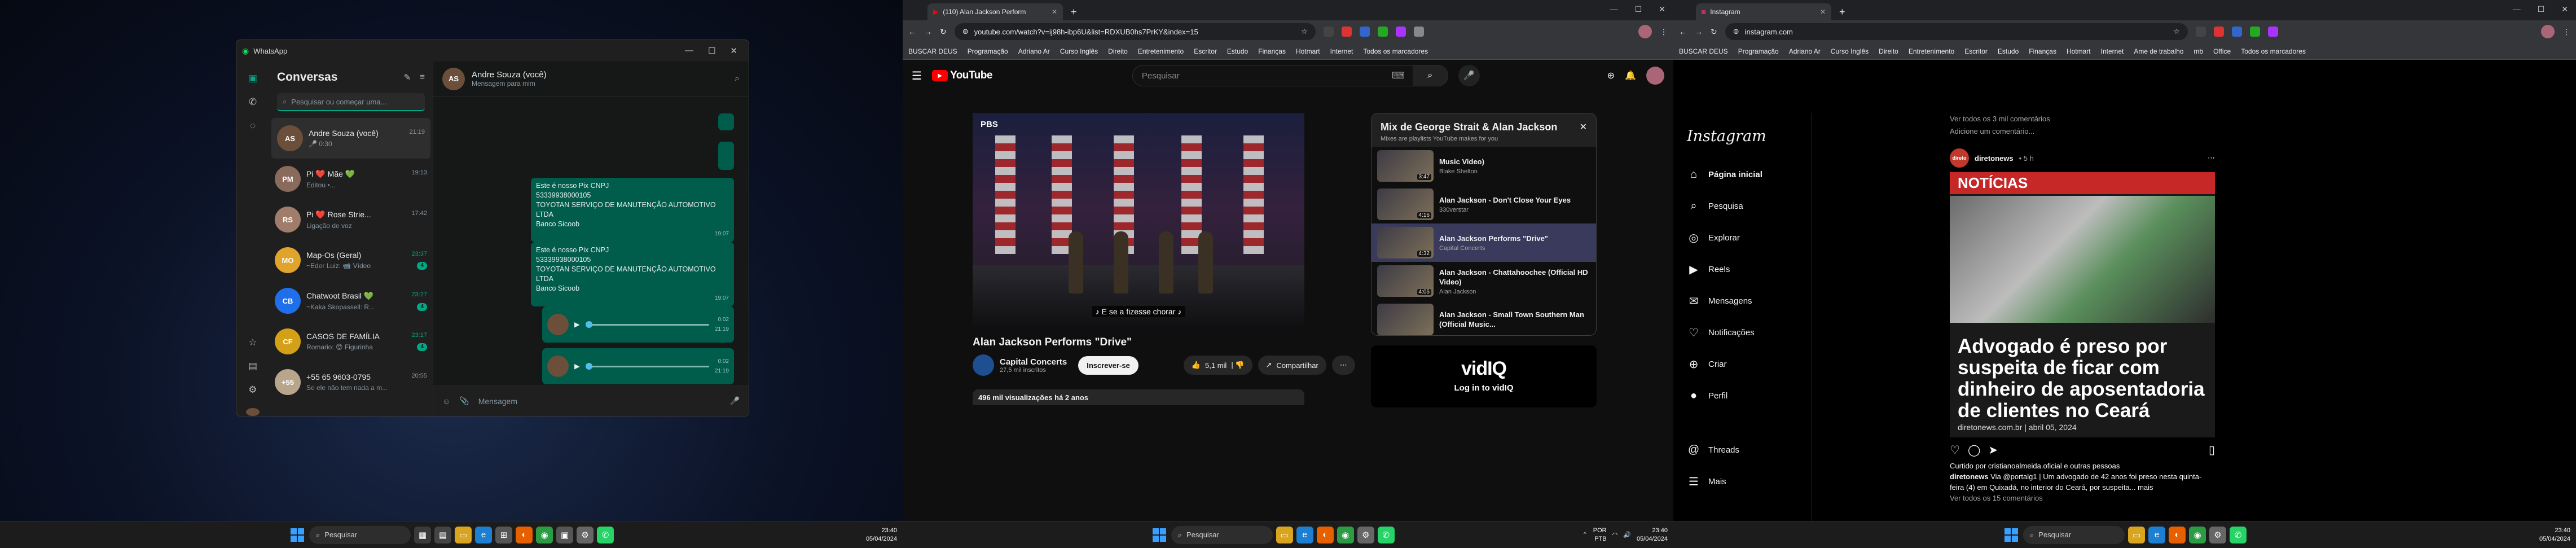 The image size is (2576, 548). I want to click on status-icon: ◌, so click(253, 125).